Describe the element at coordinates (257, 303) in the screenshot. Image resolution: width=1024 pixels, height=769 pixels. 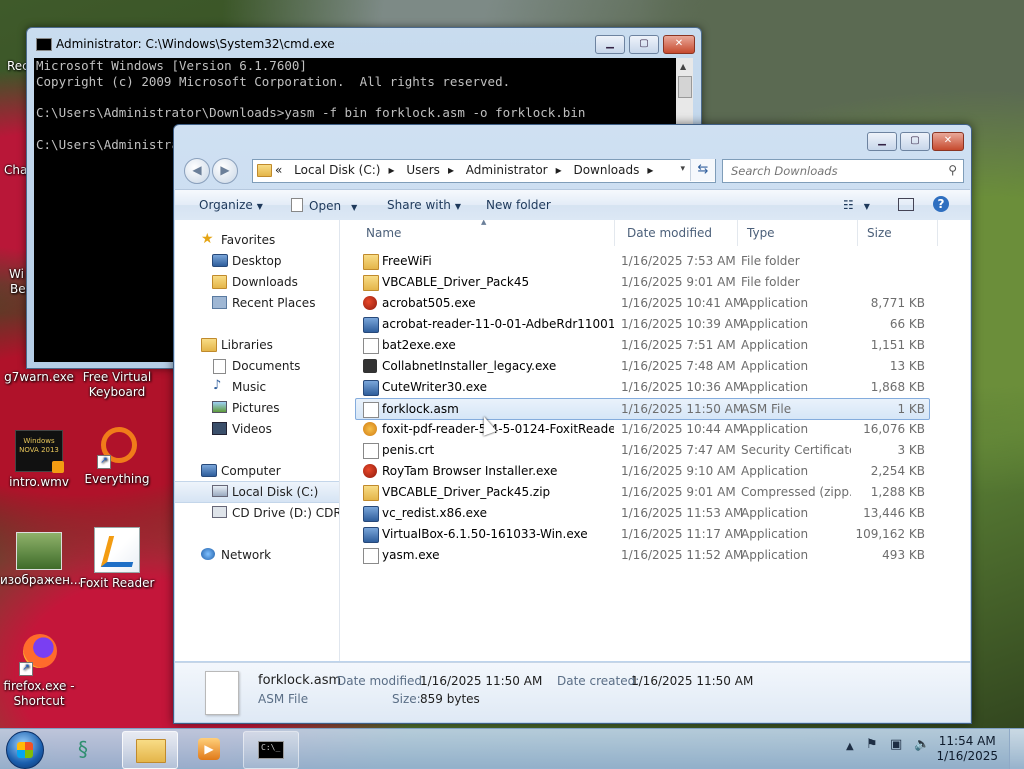
I see `nav-recent-places: Recent Places` at that location.